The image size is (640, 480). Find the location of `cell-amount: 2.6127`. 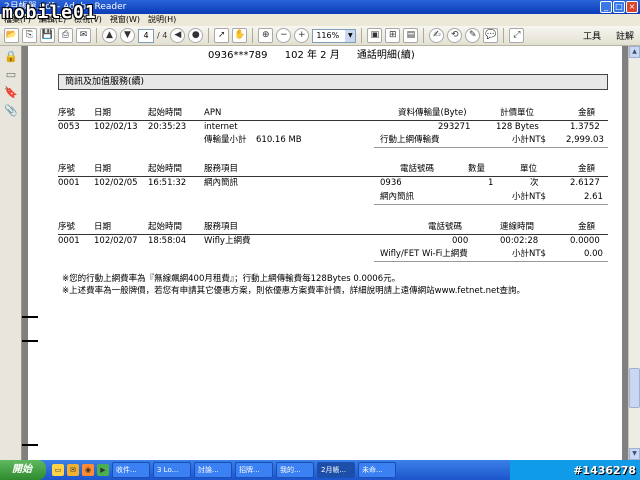

cell-amount: 2.6127 is located at coordinates (585, 183).